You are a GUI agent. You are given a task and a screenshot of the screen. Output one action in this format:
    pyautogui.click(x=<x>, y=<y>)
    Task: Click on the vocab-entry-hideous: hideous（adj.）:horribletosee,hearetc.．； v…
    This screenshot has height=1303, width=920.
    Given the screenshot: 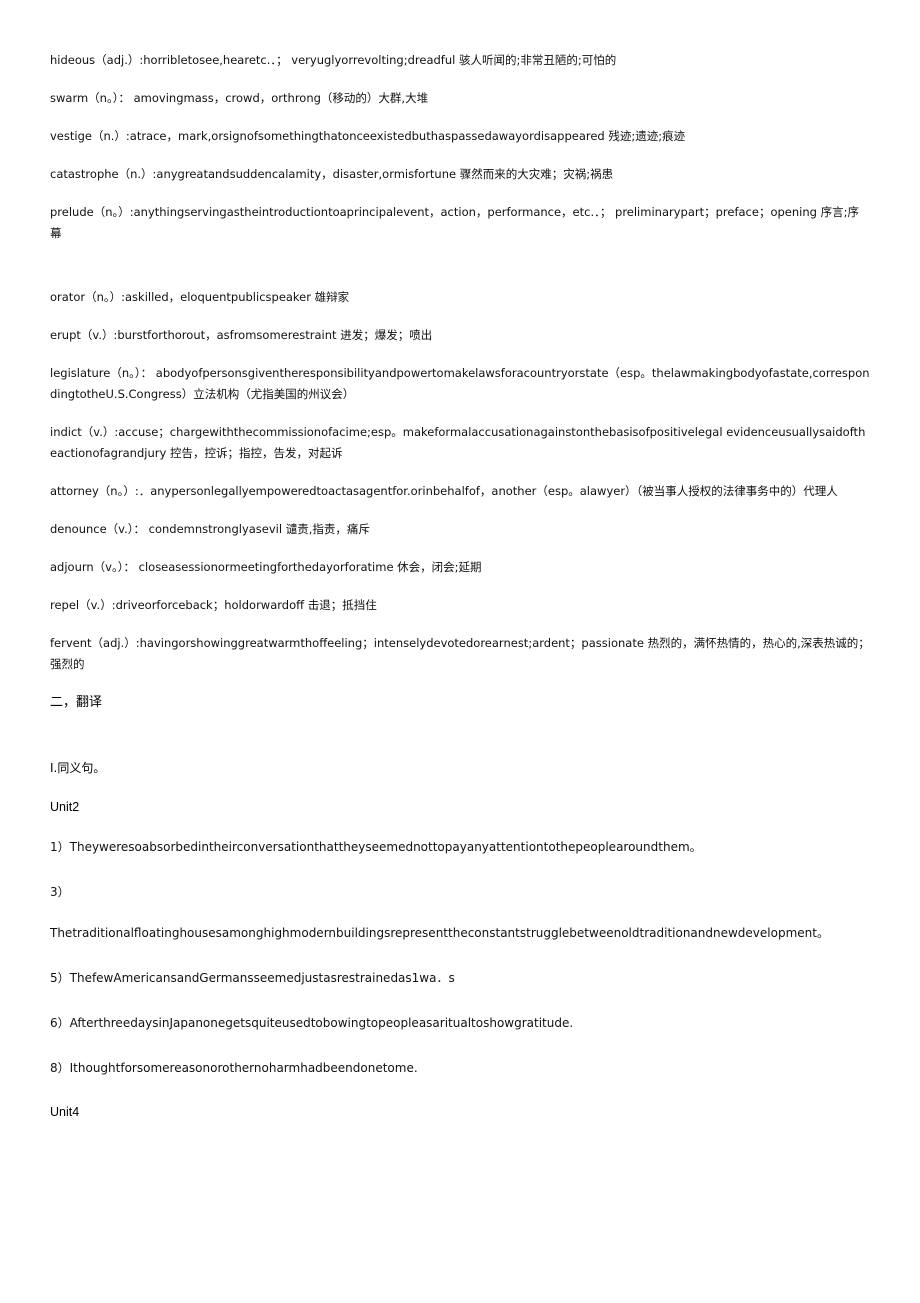 What is the action you would take?
    pyautogui.click(x=333, y=60)
    